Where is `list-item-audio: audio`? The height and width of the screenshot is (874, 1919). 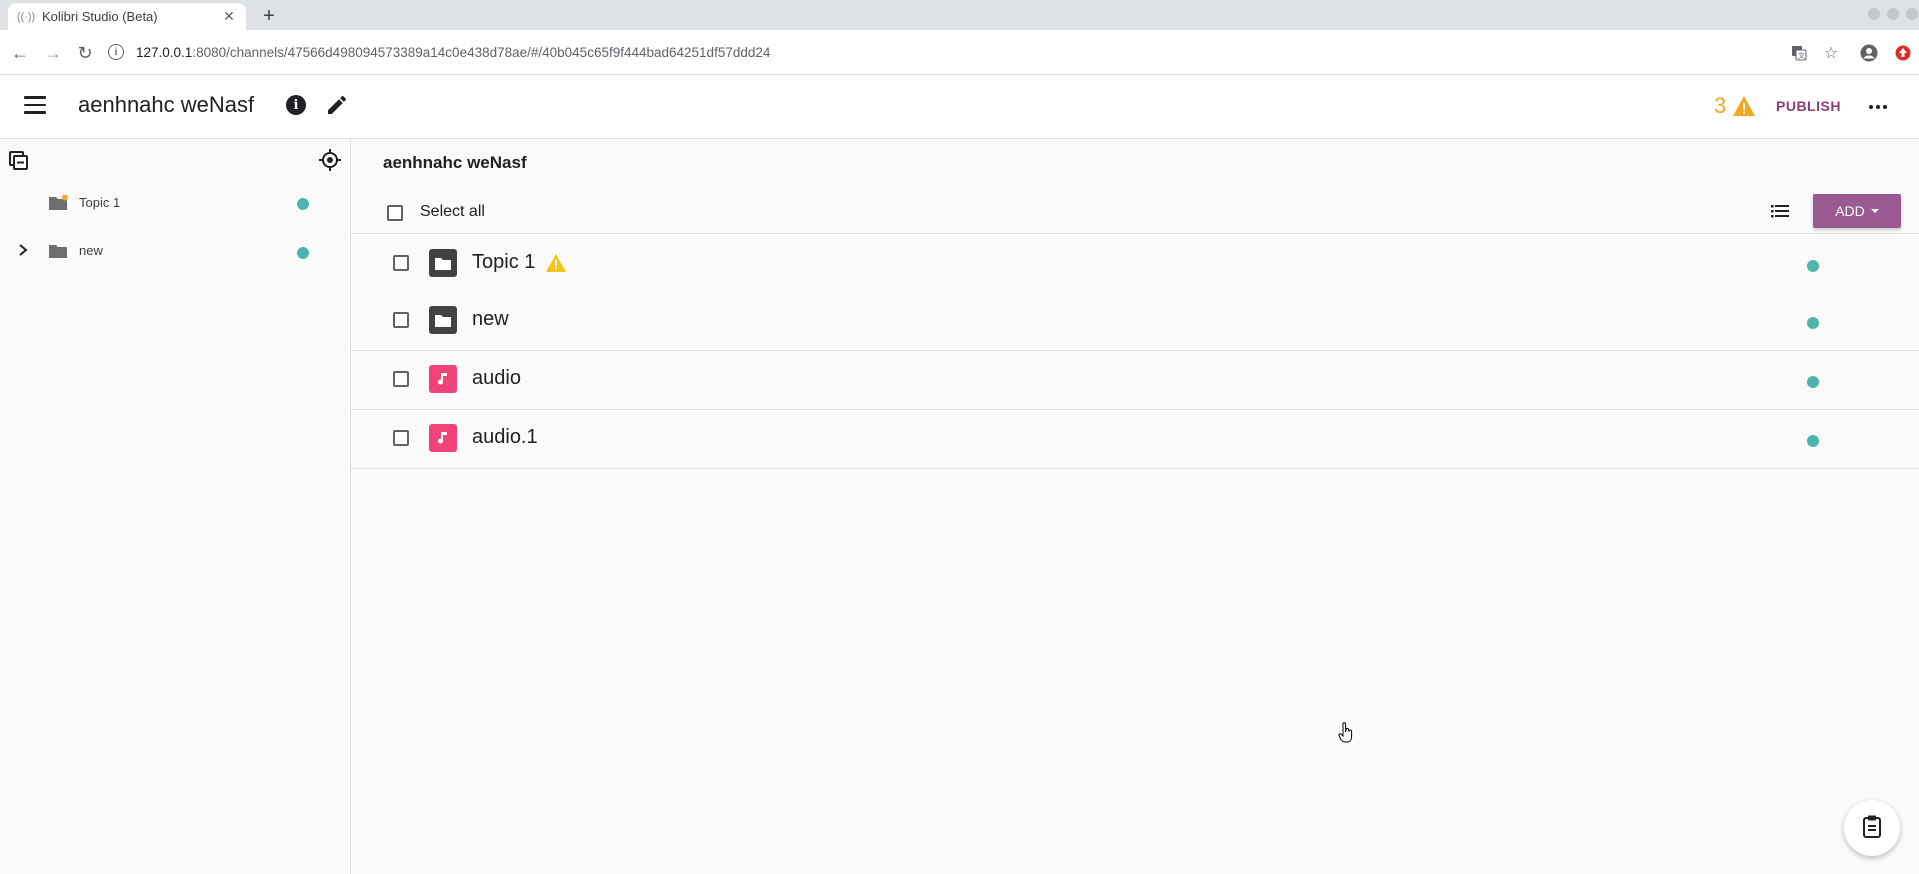 list-item-audio: audio is located at coordinates (1135, 380).